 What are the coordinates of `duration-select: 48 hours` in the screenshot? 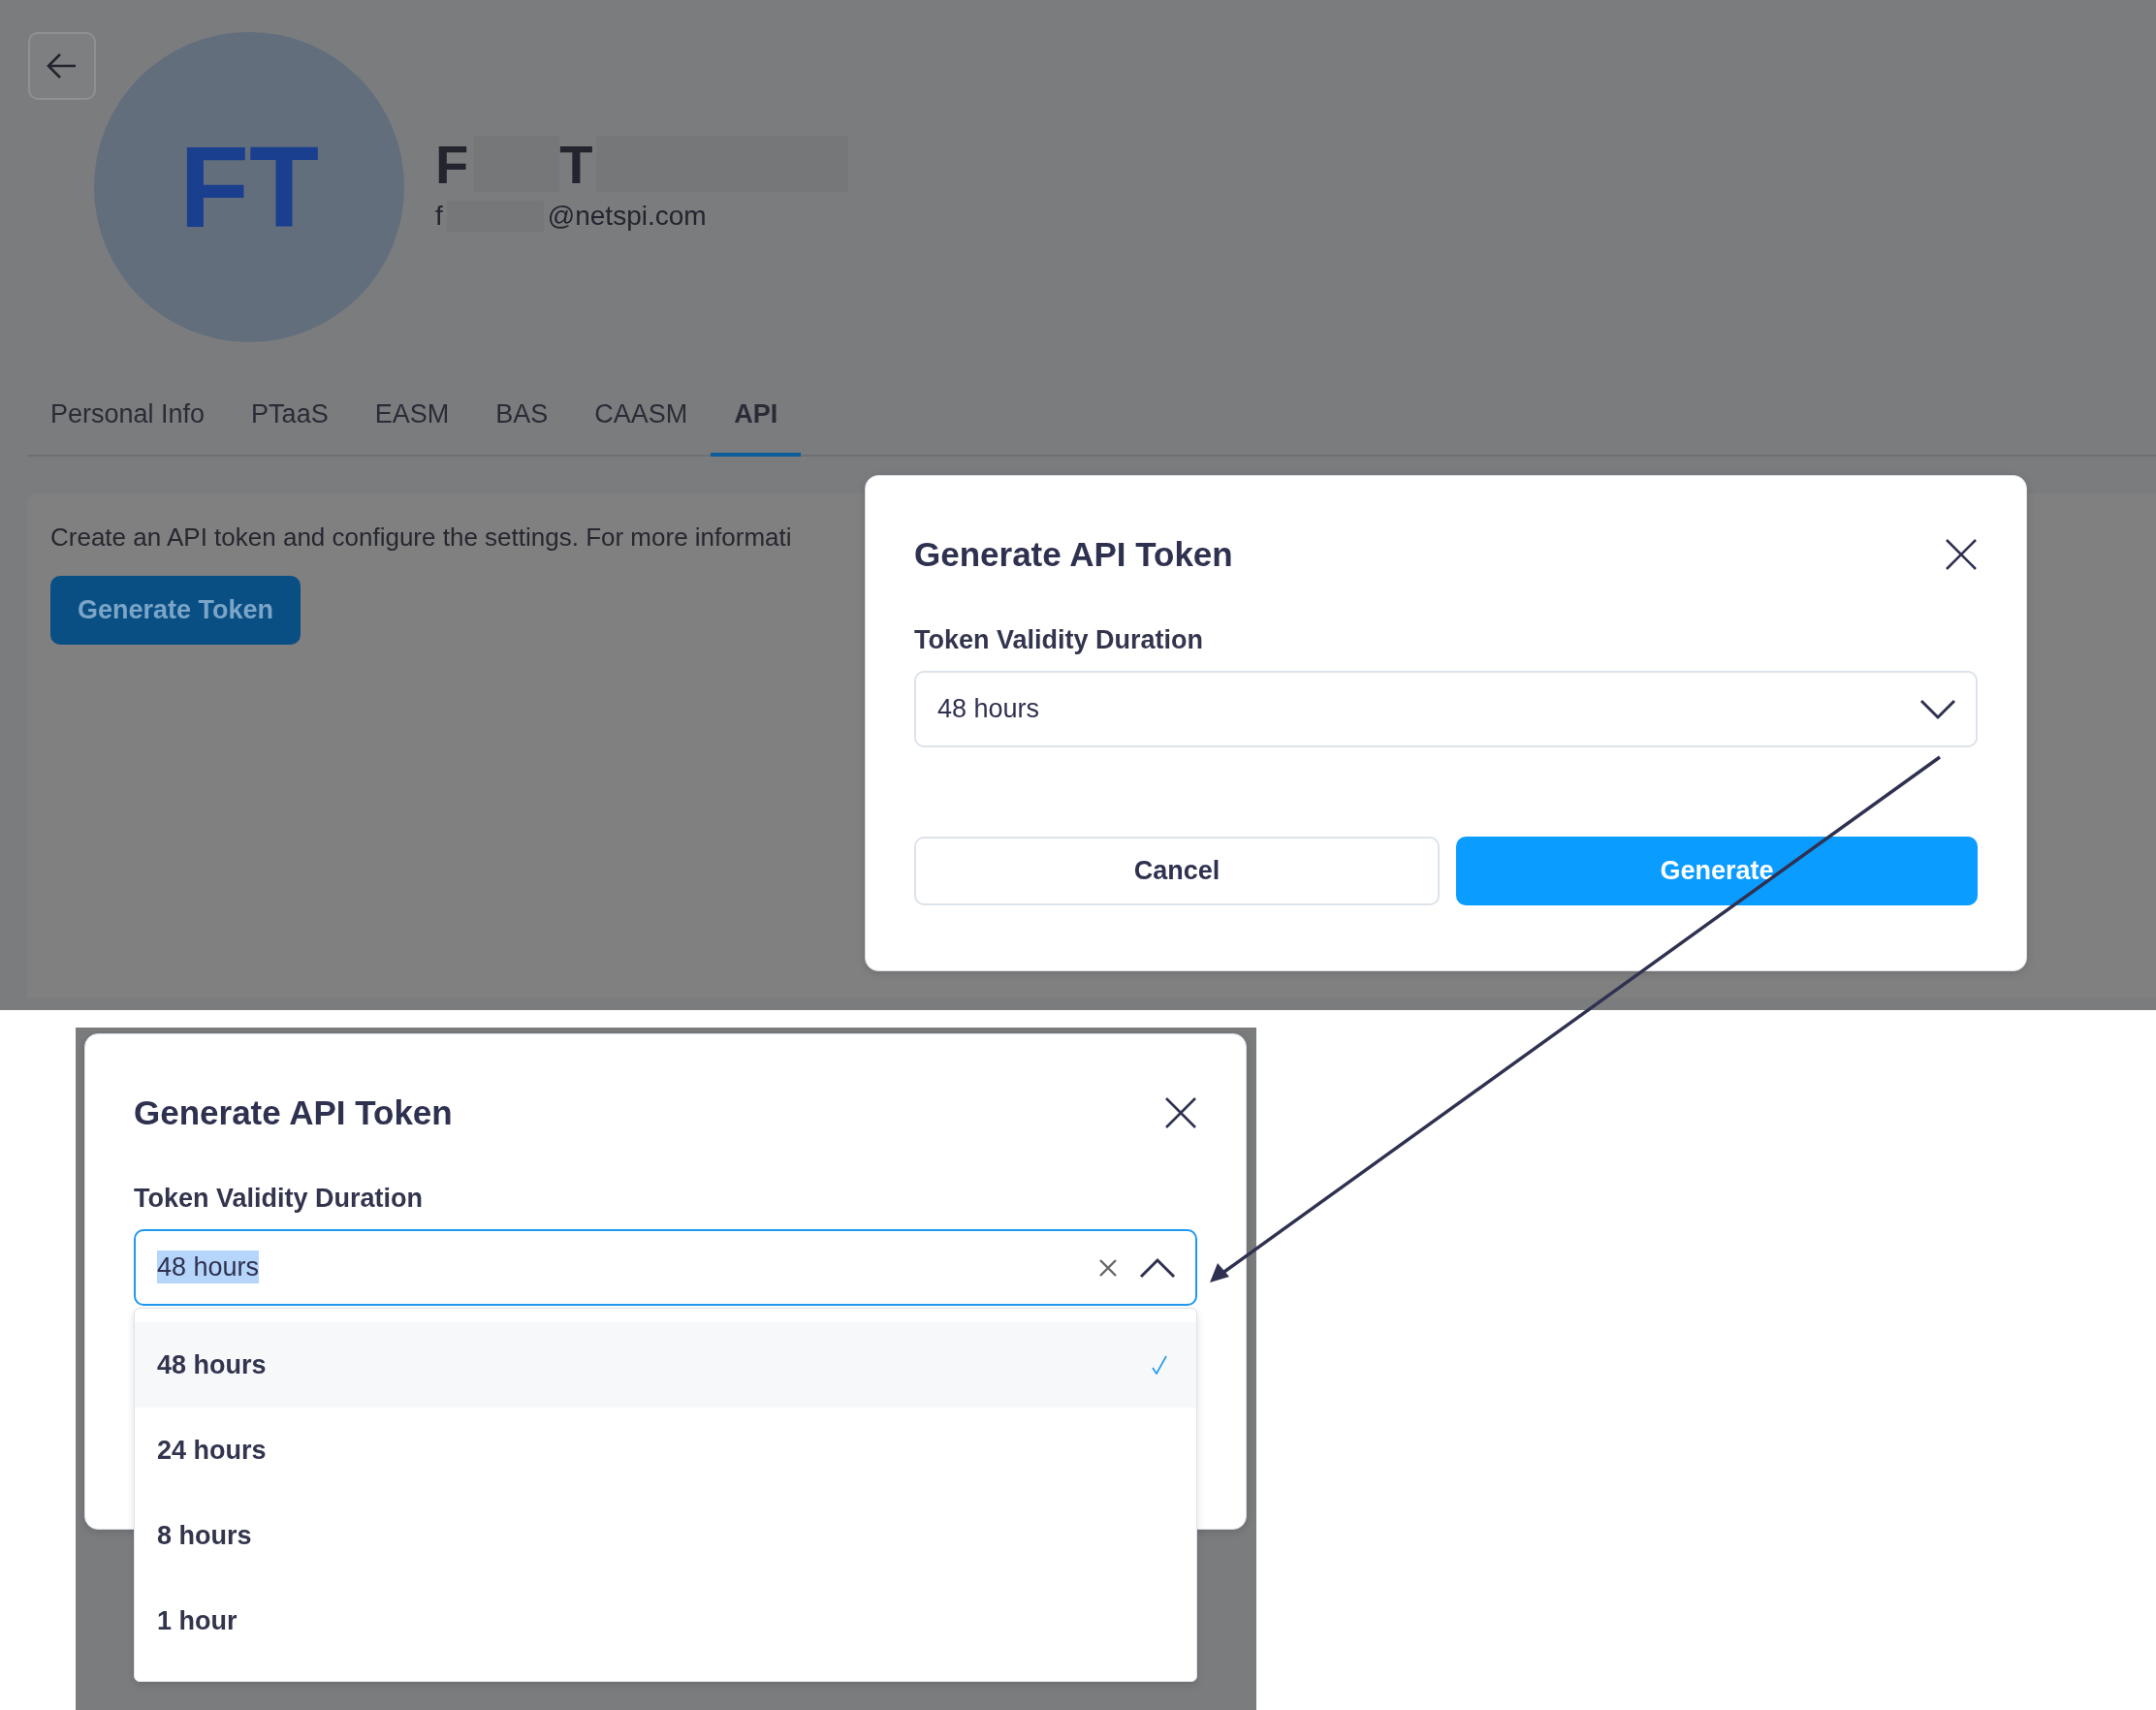 It's located at (1446, 709).